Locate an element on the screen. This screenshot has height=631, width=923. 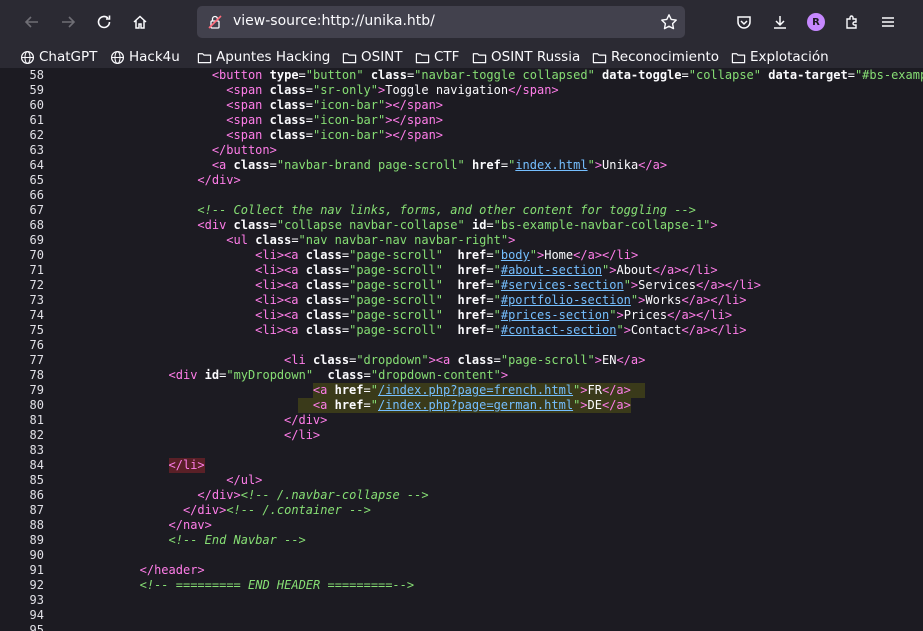
bookmark-item: OSINT Russia is located at coordinates (526, 57).